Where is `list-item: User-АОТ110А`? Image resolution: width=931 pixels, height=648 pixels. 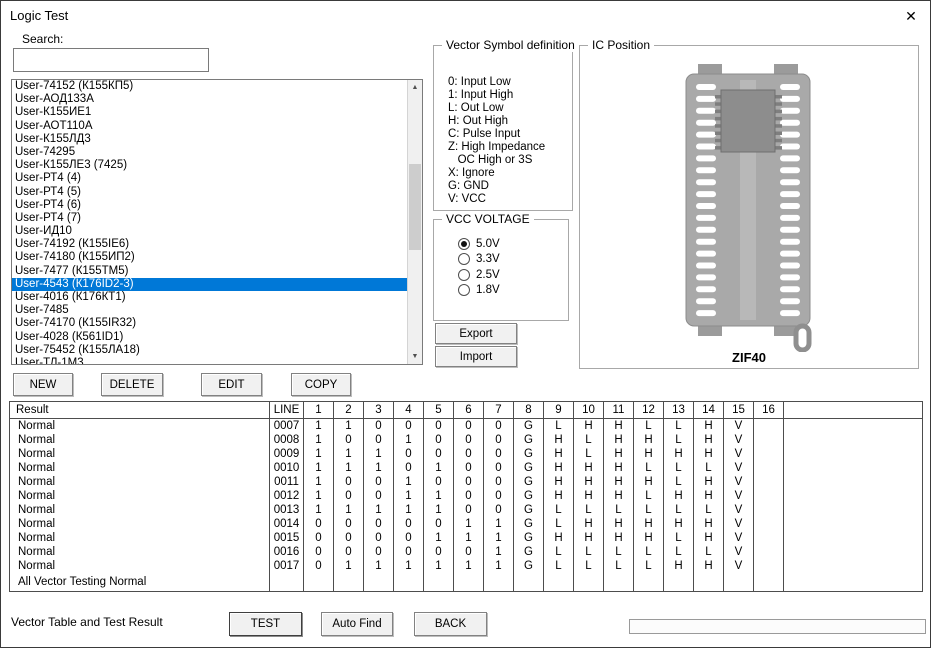
list-item: User-АОТ110А is located at coordinates (209, 126).